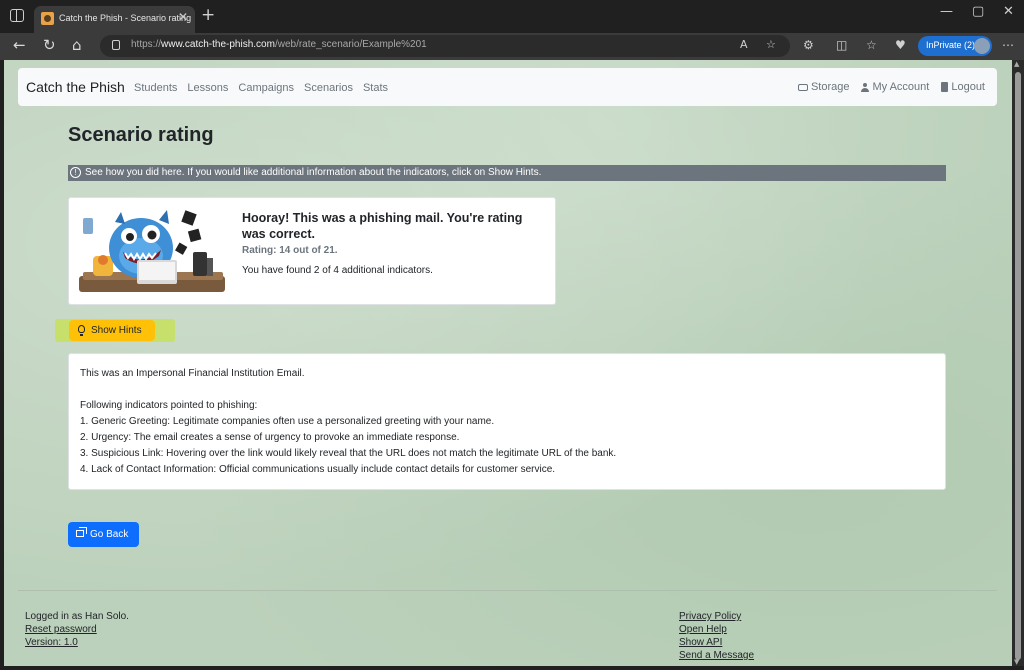 Image resolution: width=1024 pixels, height=670 pixels. I want to click on split-screen-icon: ◫, so click(841, 45).